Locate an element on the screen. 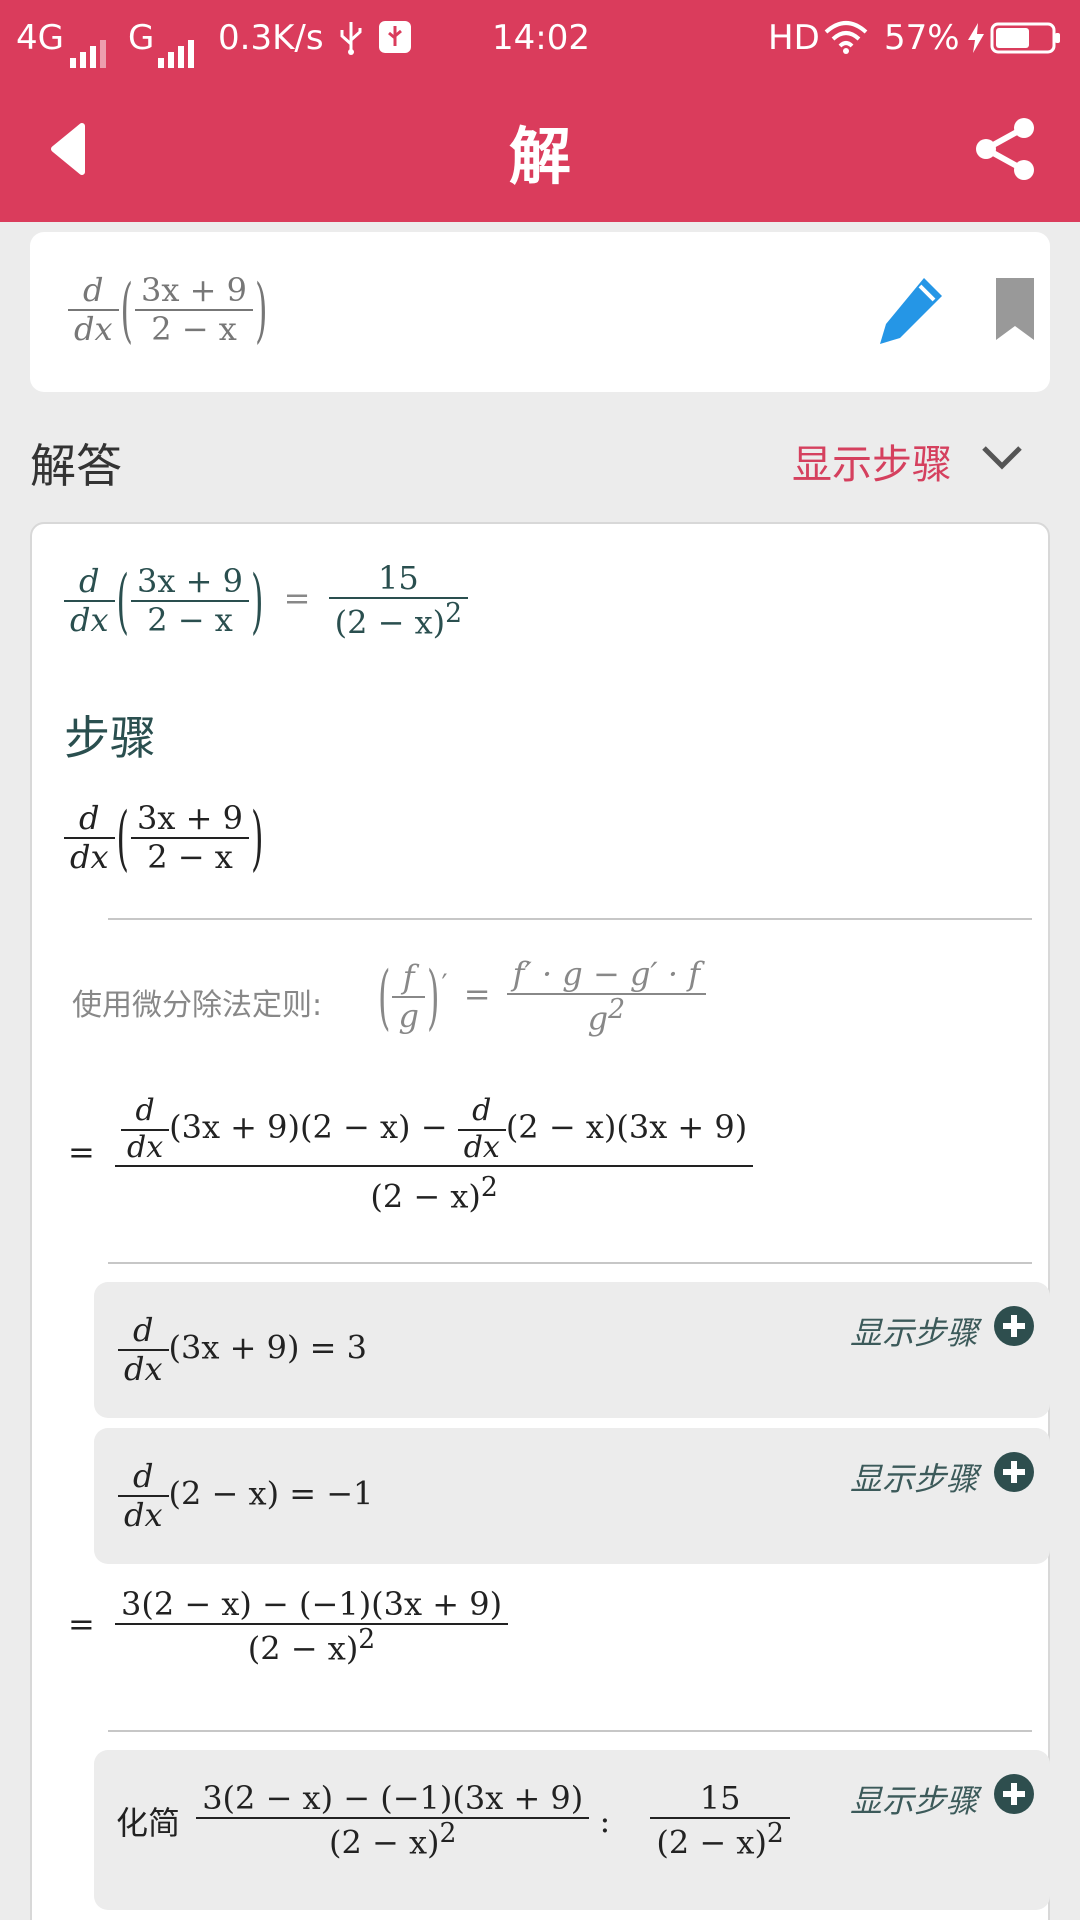 The height and width of the screenshot is (1920, 1080). result-equation: d dx(3x + 92 − x) = 15 (2 − x)2 is located at coordinates (266, 600).